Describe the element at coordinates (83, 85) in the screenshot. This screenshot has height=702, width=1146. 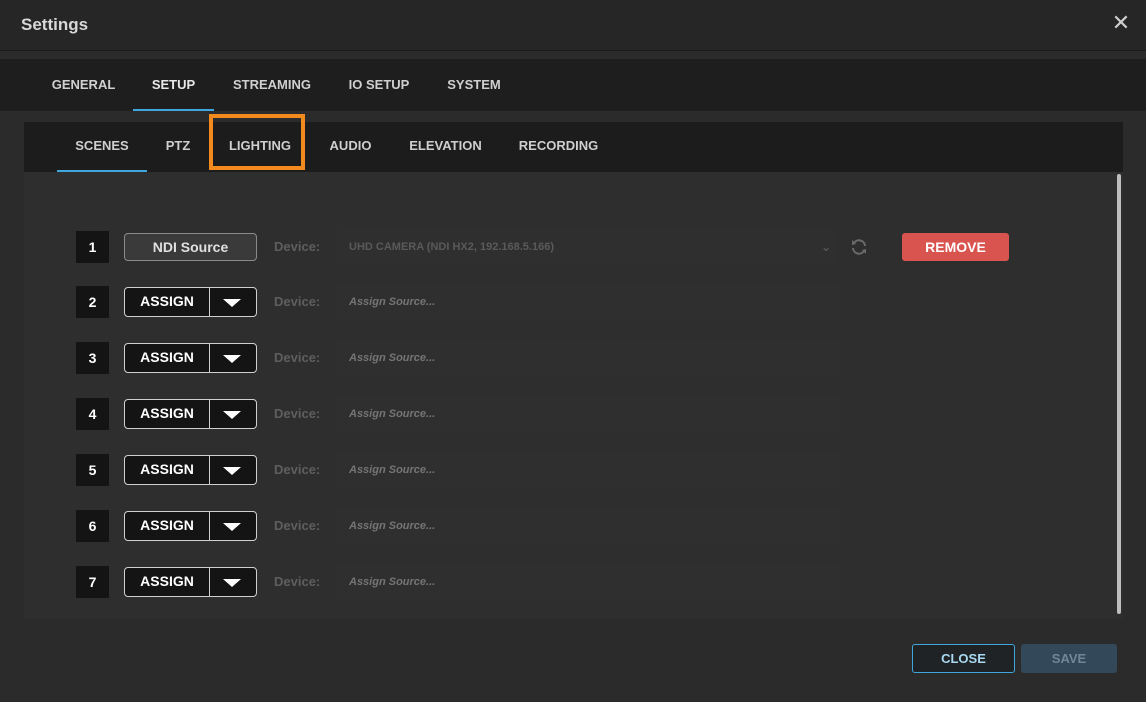
I see `tab-general: GENERAL` at that location.